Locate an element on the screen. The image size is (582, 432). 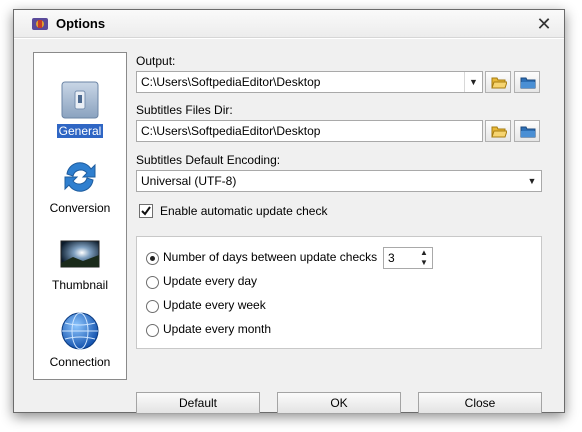
days-value: 3 is located at coordinates (391, 258).